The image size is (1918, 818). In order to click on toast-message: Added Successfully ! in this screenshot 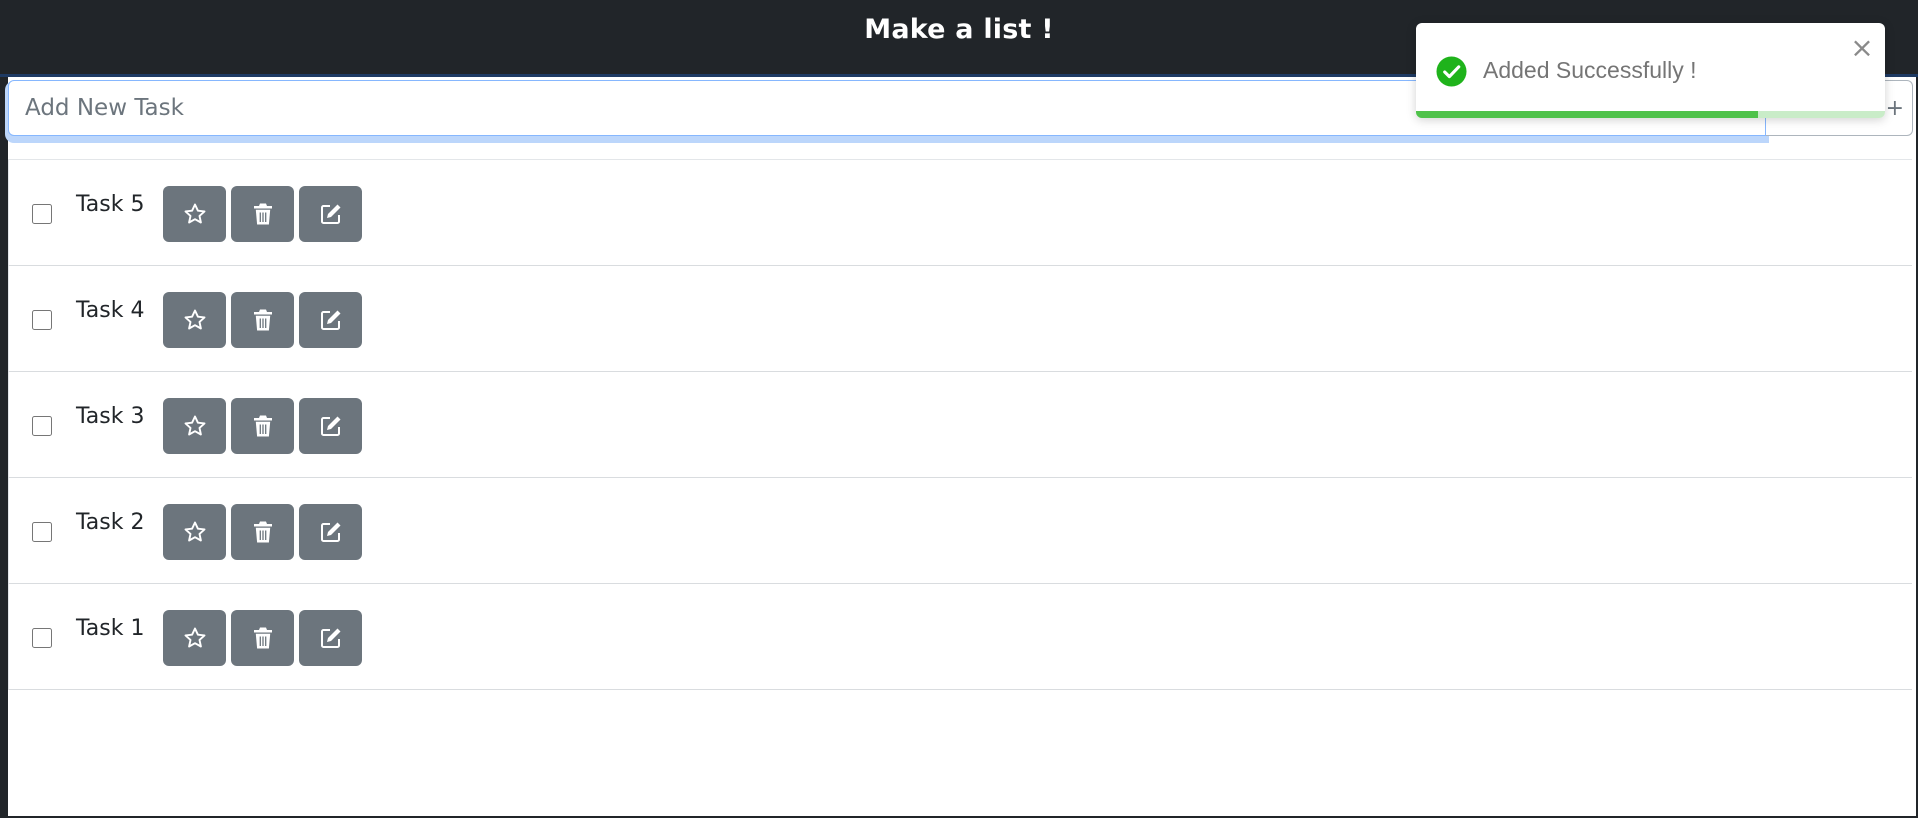, I will do `click(1590, 70)`.